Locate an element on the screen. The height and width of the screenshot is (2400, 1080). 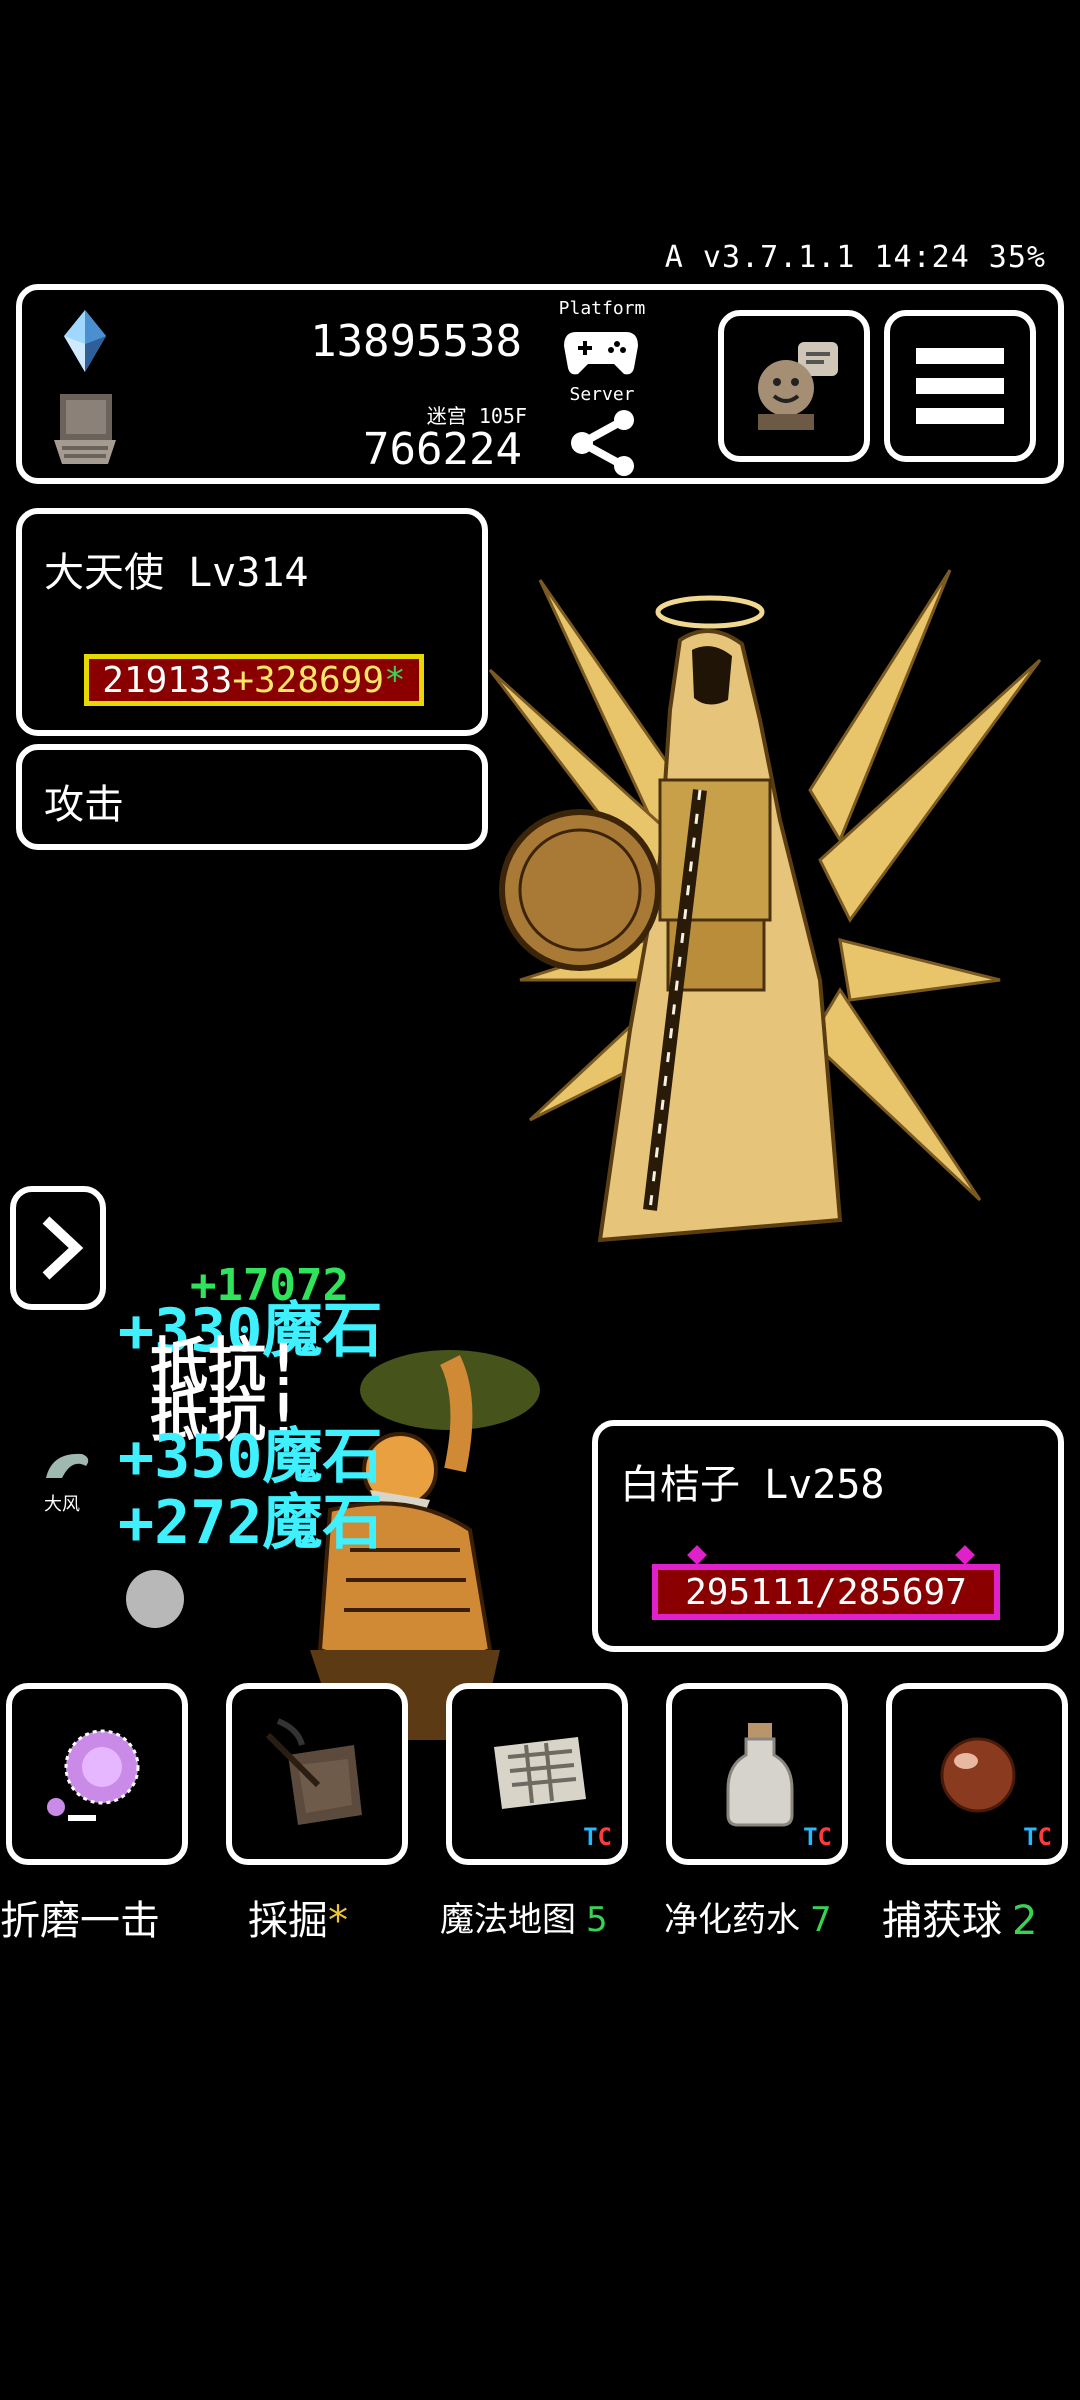
skill-slot-torment-strike is located at coordinates (97, 1774).